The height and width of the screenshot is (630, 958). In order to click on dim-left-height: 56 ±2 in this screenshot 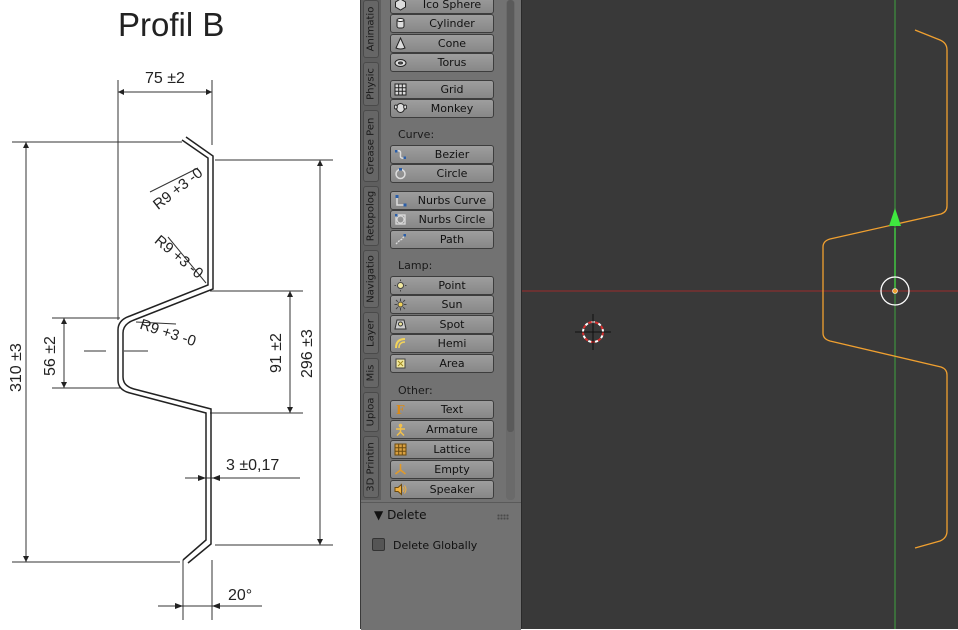, I will do `click(50, 356)`.